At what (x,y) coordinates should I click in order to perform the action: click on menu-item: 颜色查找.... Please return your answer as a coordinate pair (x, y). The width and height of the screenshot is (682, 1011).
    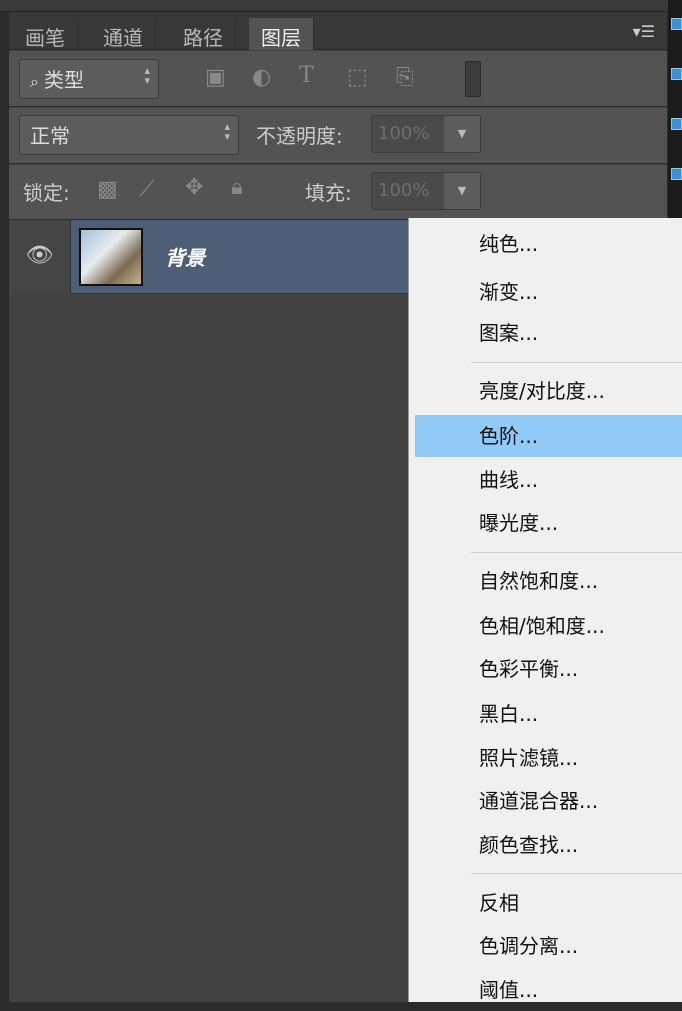
    Looking at the image, I should click on (548, 845).